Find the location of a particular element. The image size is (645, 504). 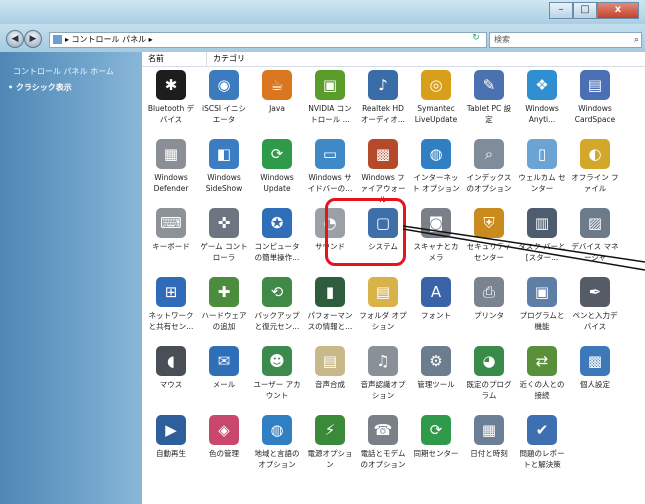

column-name: 名前 is located at coordinates (156, 59).